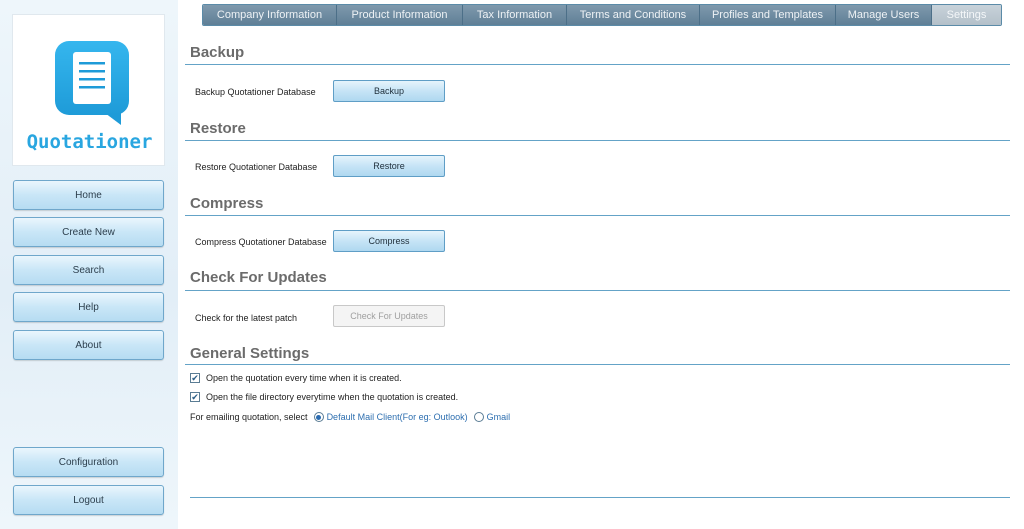 The image size is (1024, 529). Describe the element at coordinates (195, 397) in the screenshot. I see `open-directory-checkbox: ✔` at that location.